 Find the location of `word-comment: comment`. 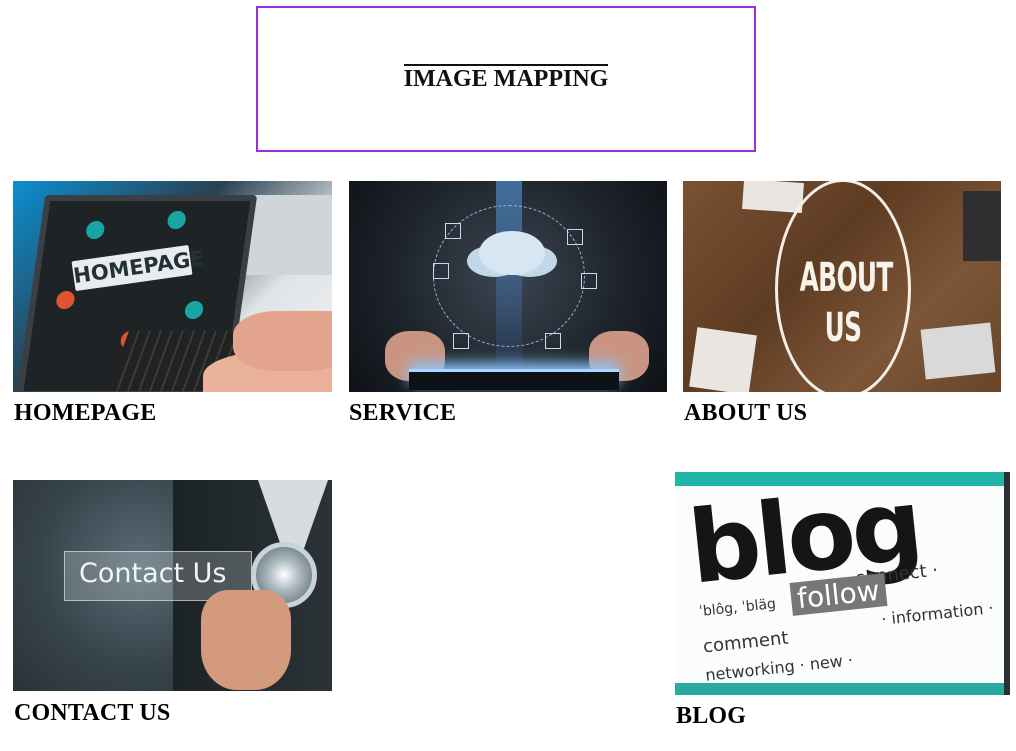

word-comment: comment is located at coordinates (746, 642).